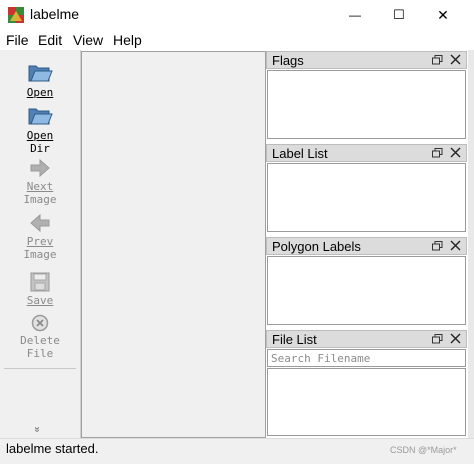  Describe the element at coordinates (127, 40) in the screenshot. I see `menu-help: Help` at that location.